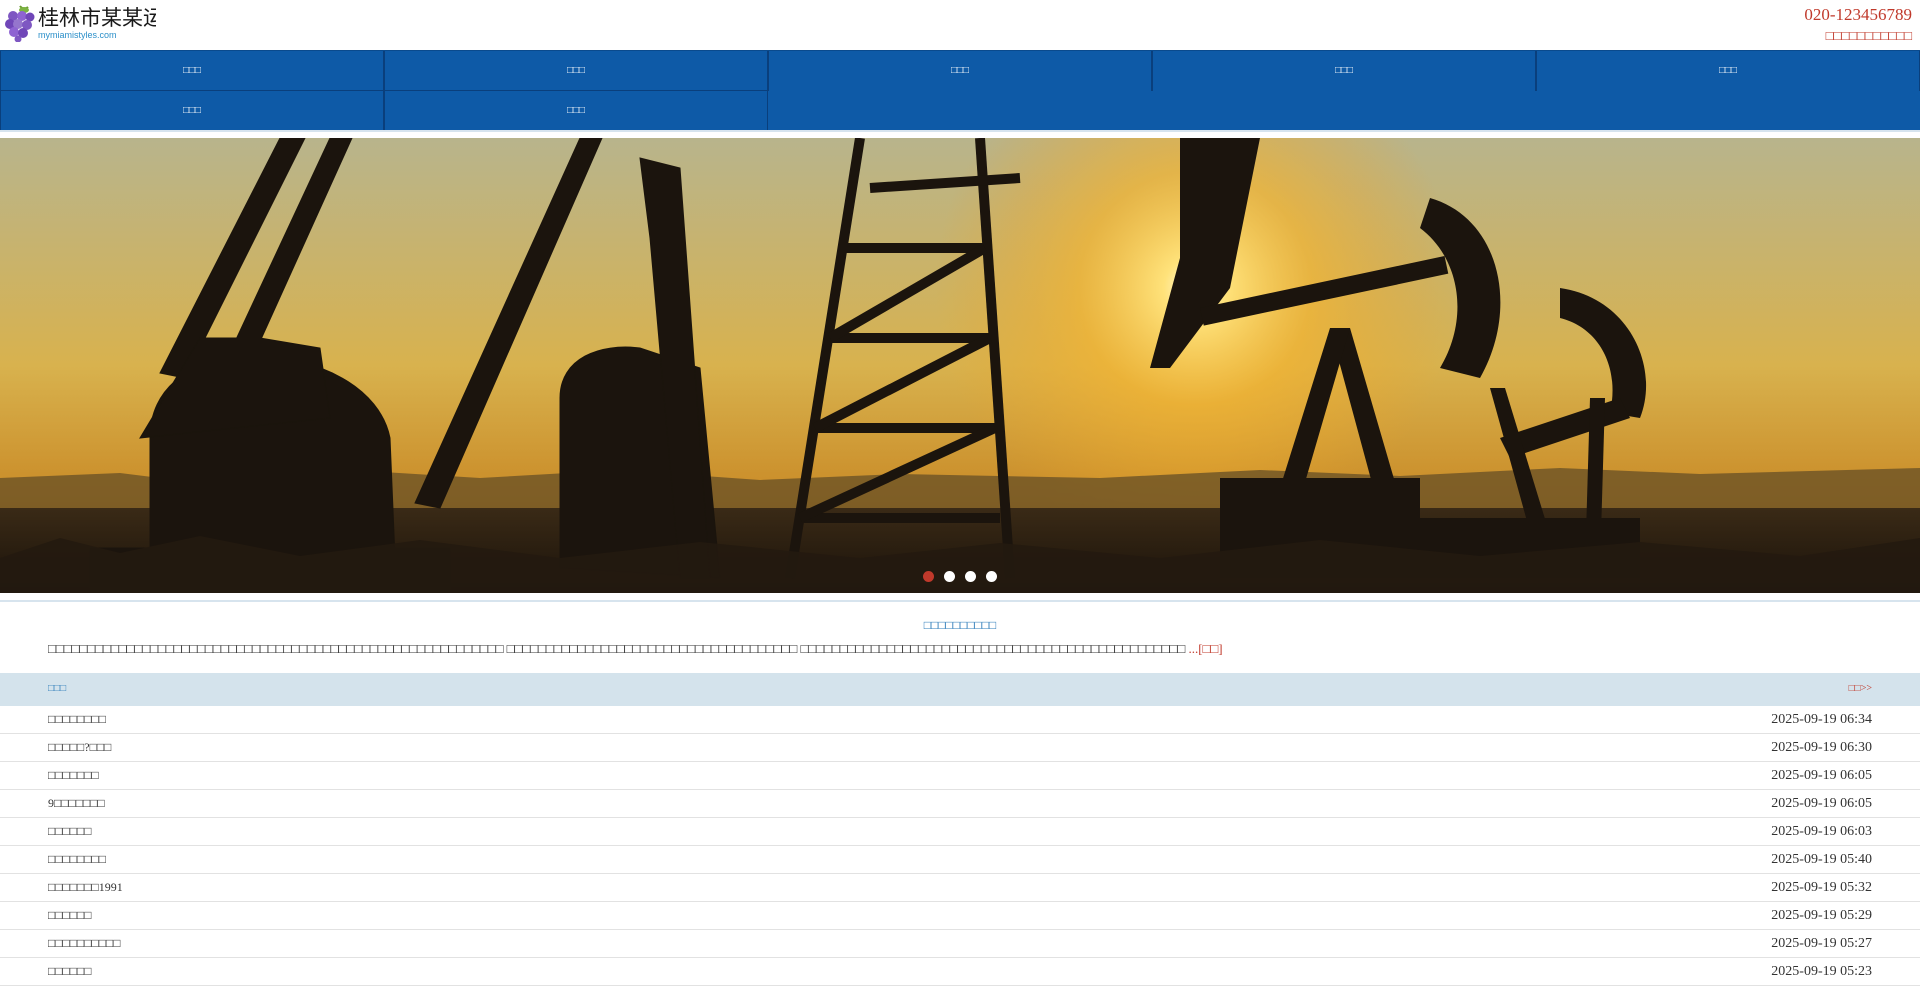  I want to click on main-nav: □□□ □□□ □□□ □□□ □□□ □□□ □□□, so click(960, 90).